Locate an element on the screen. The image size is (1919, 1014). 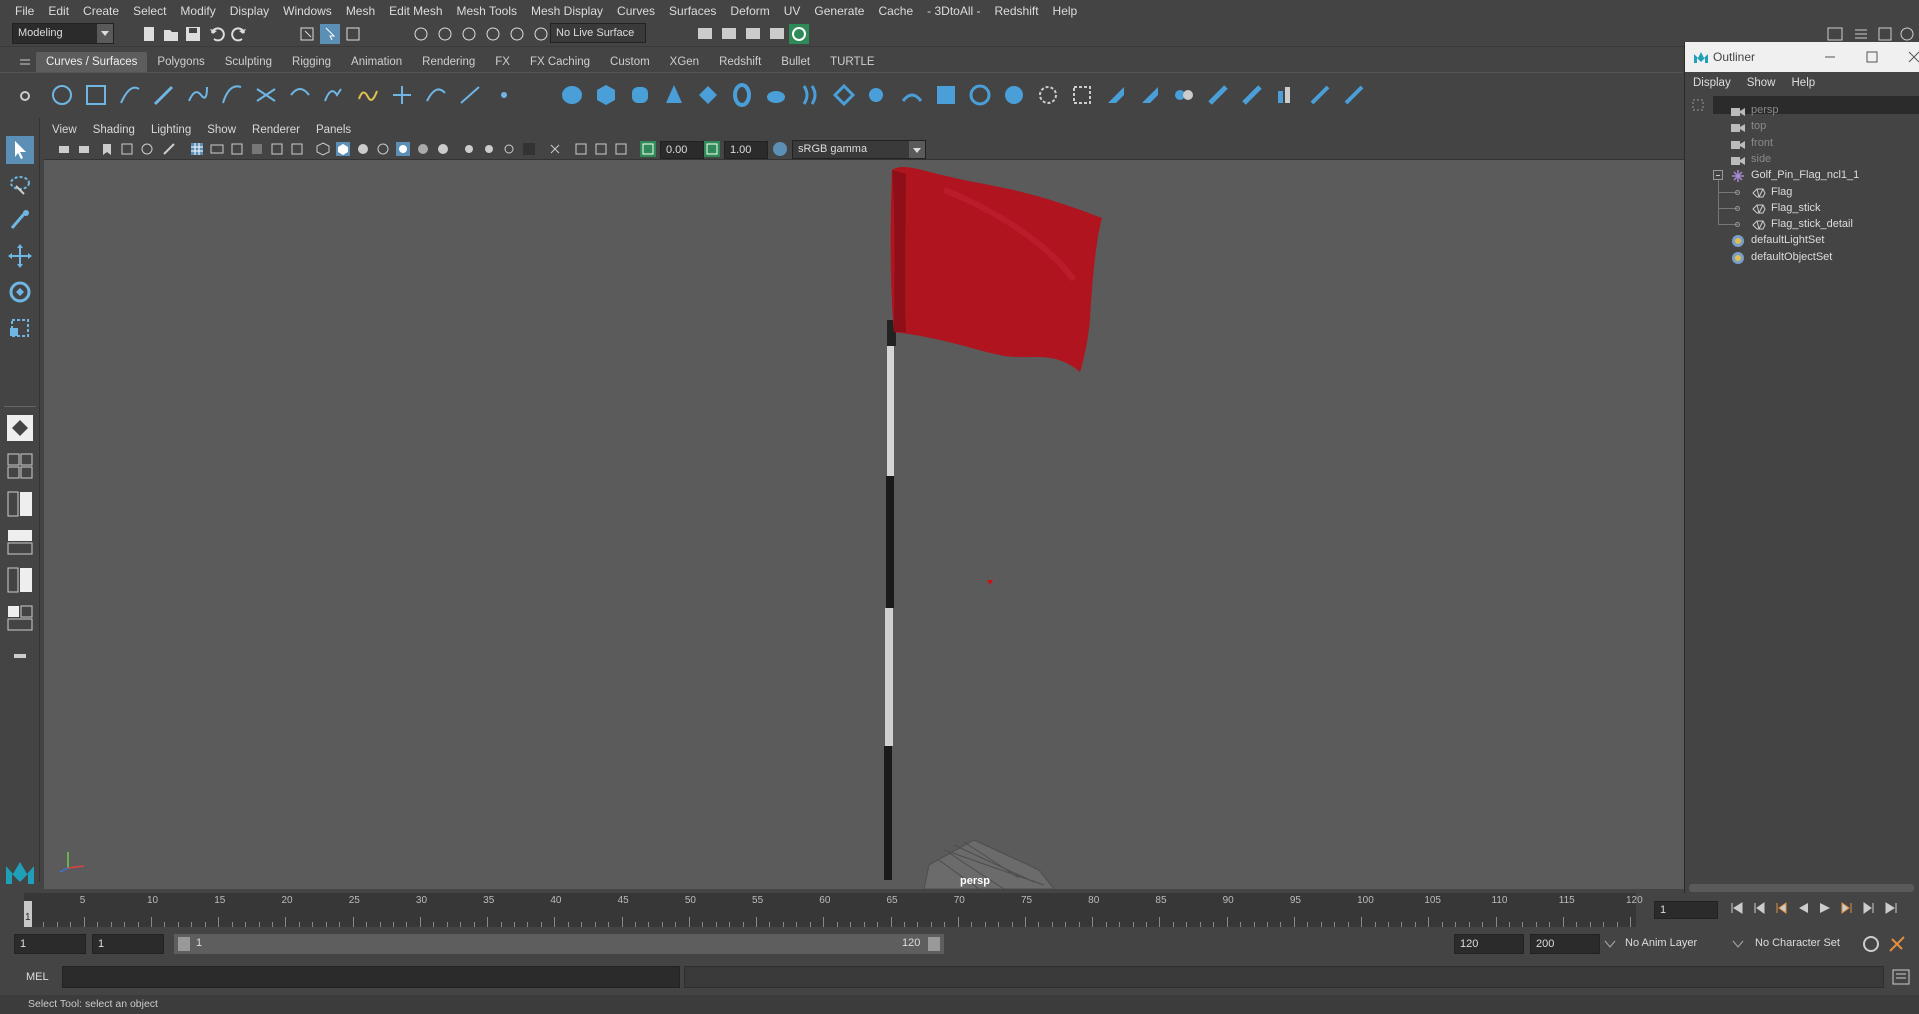
shadows-icon is located at coordinates (423, 149).